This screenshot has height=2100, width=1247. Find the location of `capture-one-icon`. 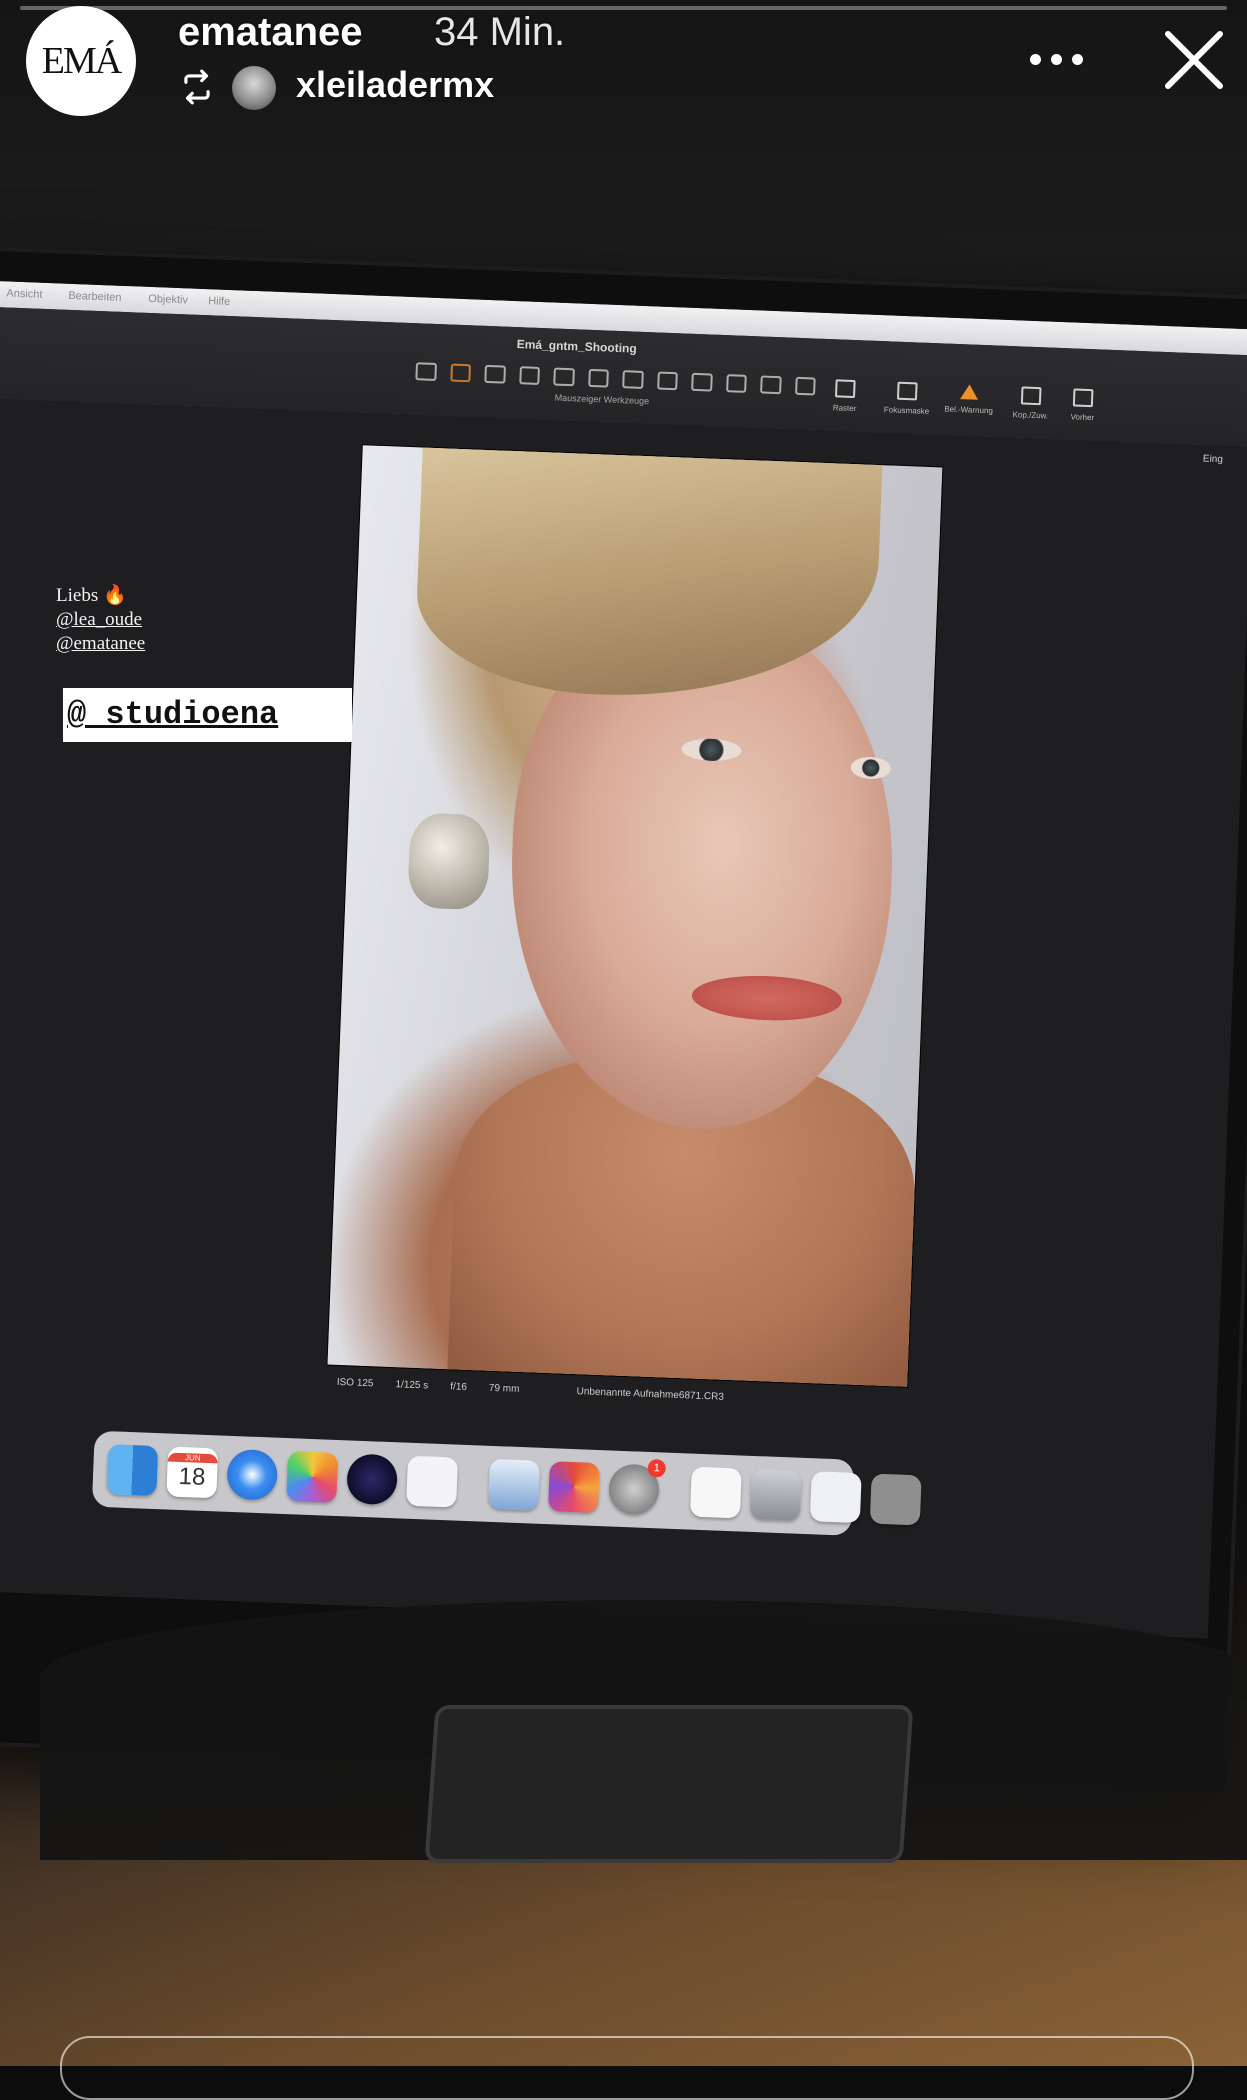

capture-one-icon is located at coordinates (372, 1479).